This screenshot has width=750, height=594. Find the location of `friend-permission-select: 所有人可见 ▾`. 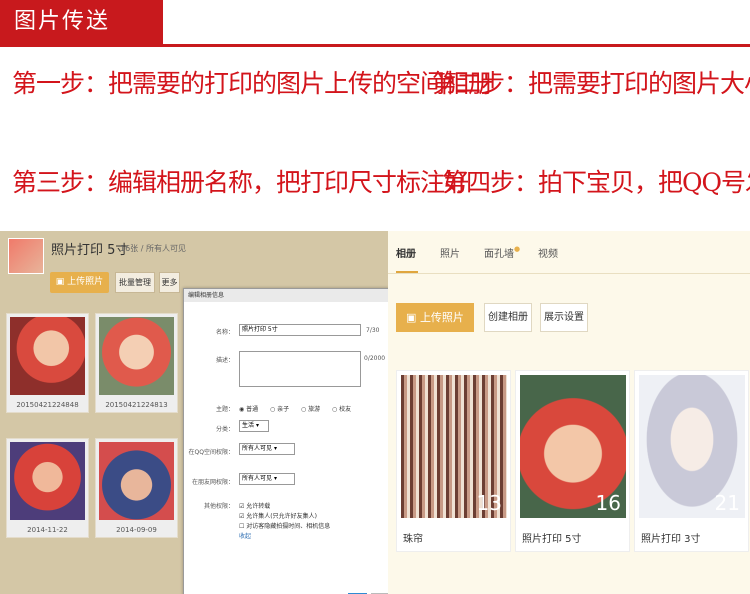

friend-permission-select: 所有人可见 ▾ is located at coordinates (267, 479).